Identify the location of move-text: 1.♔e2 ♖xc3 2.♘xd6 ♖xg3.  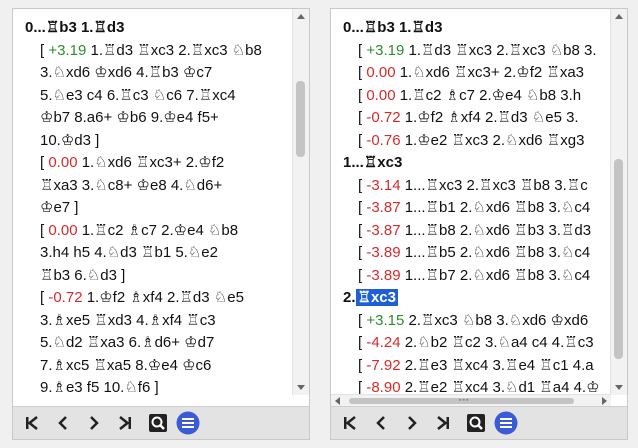
(493, 140).